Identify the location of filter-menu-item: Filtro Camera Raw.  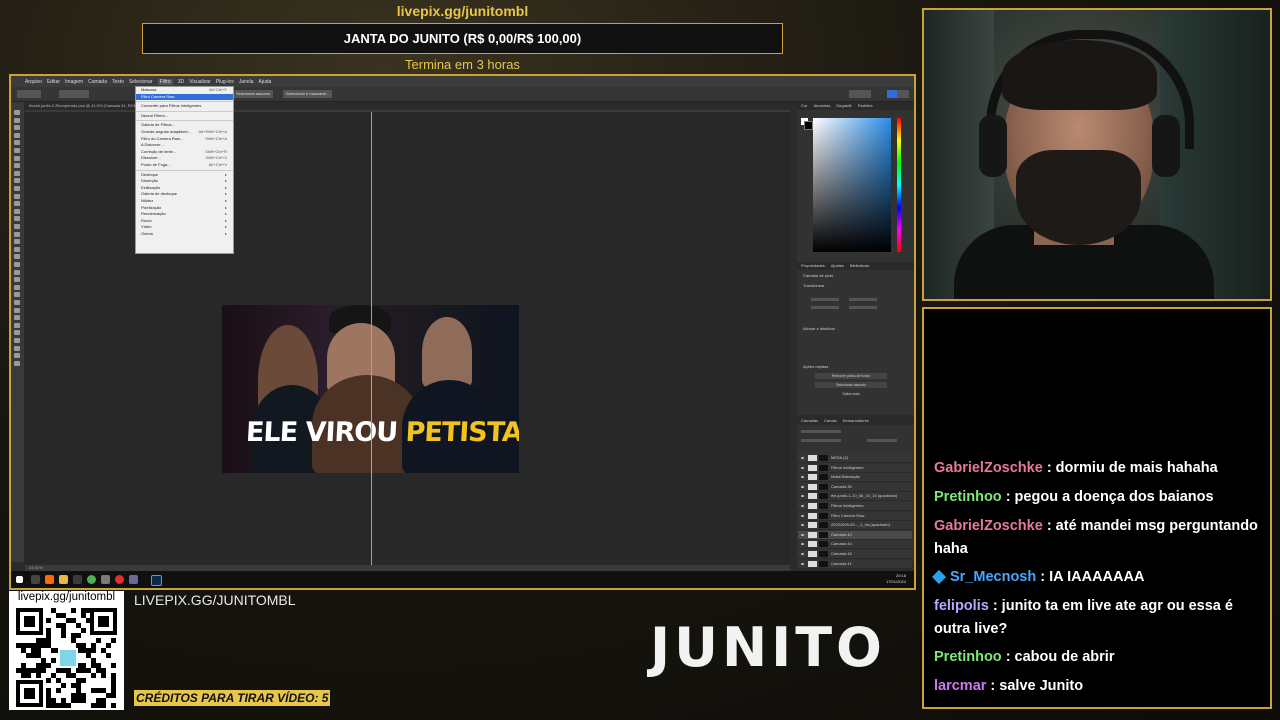
(184, 97).